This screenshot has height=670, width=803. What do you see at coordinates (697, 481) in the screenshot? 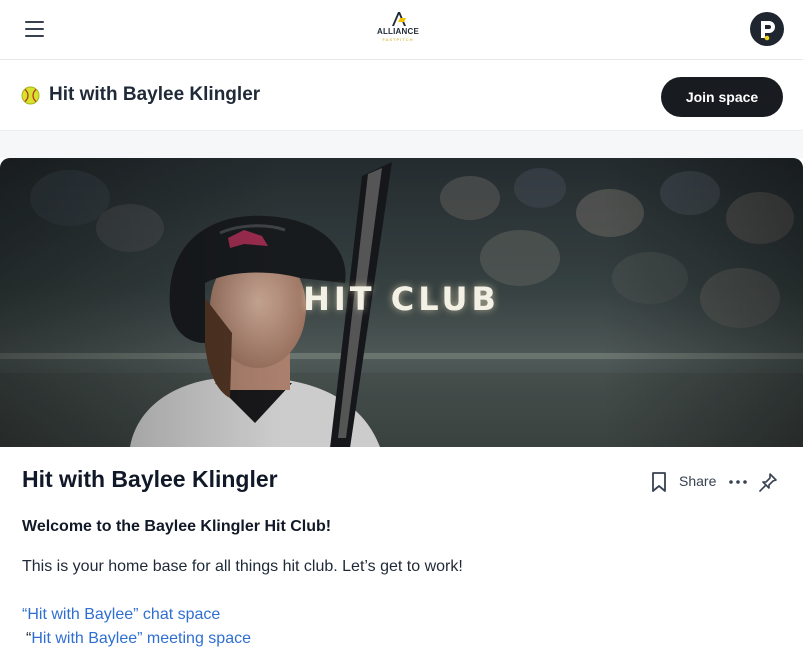
I see `share-button: Share` at bounding box center [697, 481].